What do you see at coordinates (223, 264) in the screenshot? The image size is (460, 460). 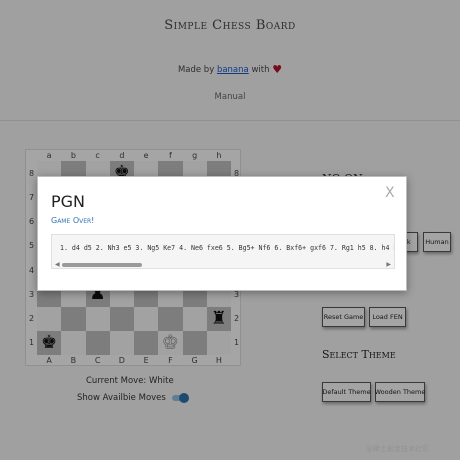 I see `pgn-scrollbar: ◀ ▶` at bounding box center [223, 264].